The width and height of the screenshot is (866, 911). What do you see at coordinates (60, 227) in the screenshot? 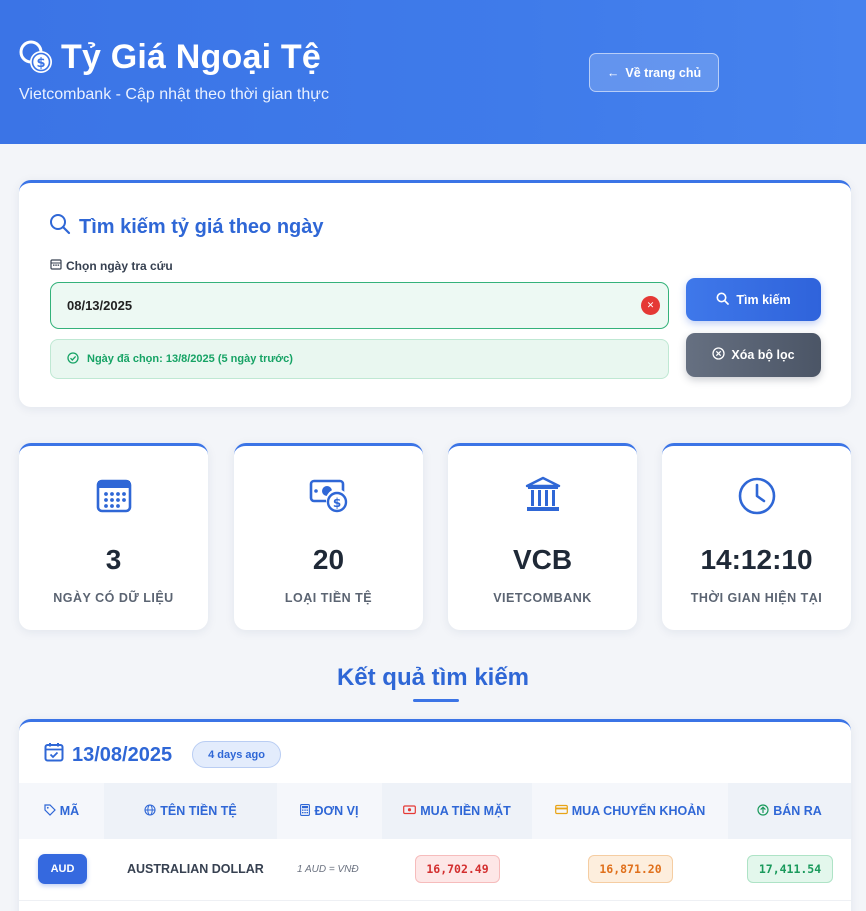
I see `search-icon` at bounding box center [60, 227].